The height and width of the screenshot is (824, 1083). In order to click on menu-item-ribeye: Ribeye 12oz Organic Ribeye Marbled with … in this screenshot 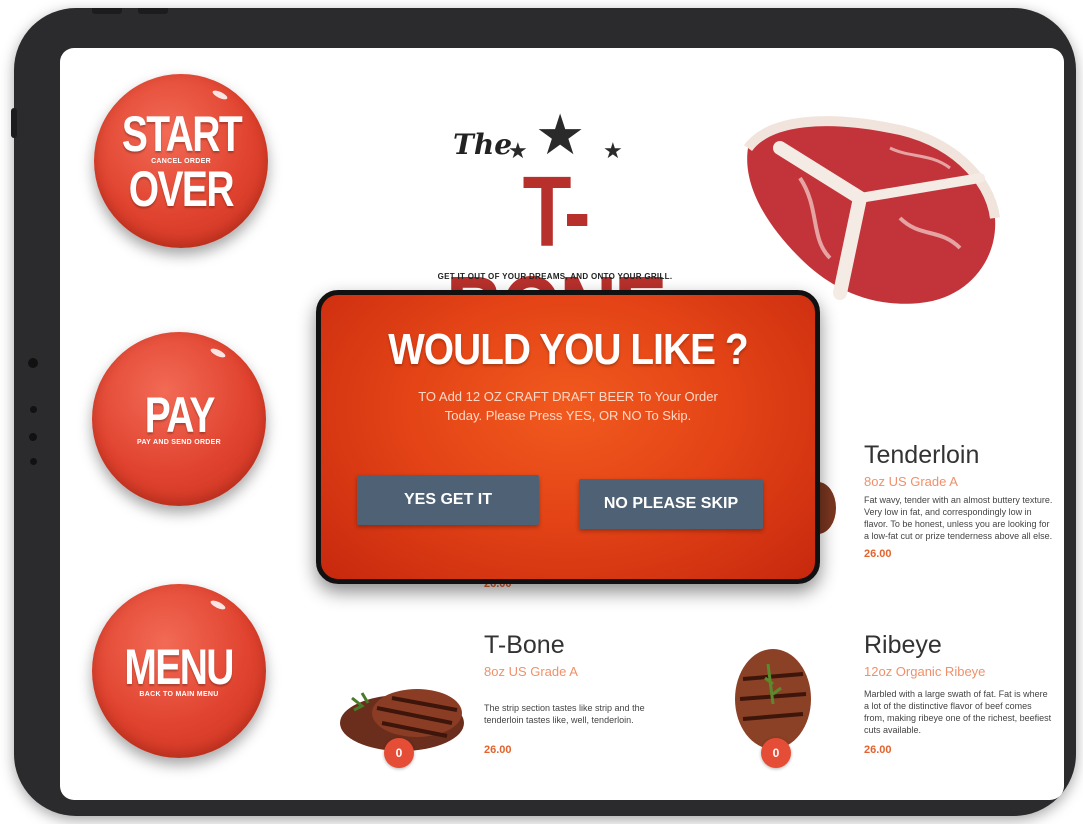, I will do `click(959, 693)`.